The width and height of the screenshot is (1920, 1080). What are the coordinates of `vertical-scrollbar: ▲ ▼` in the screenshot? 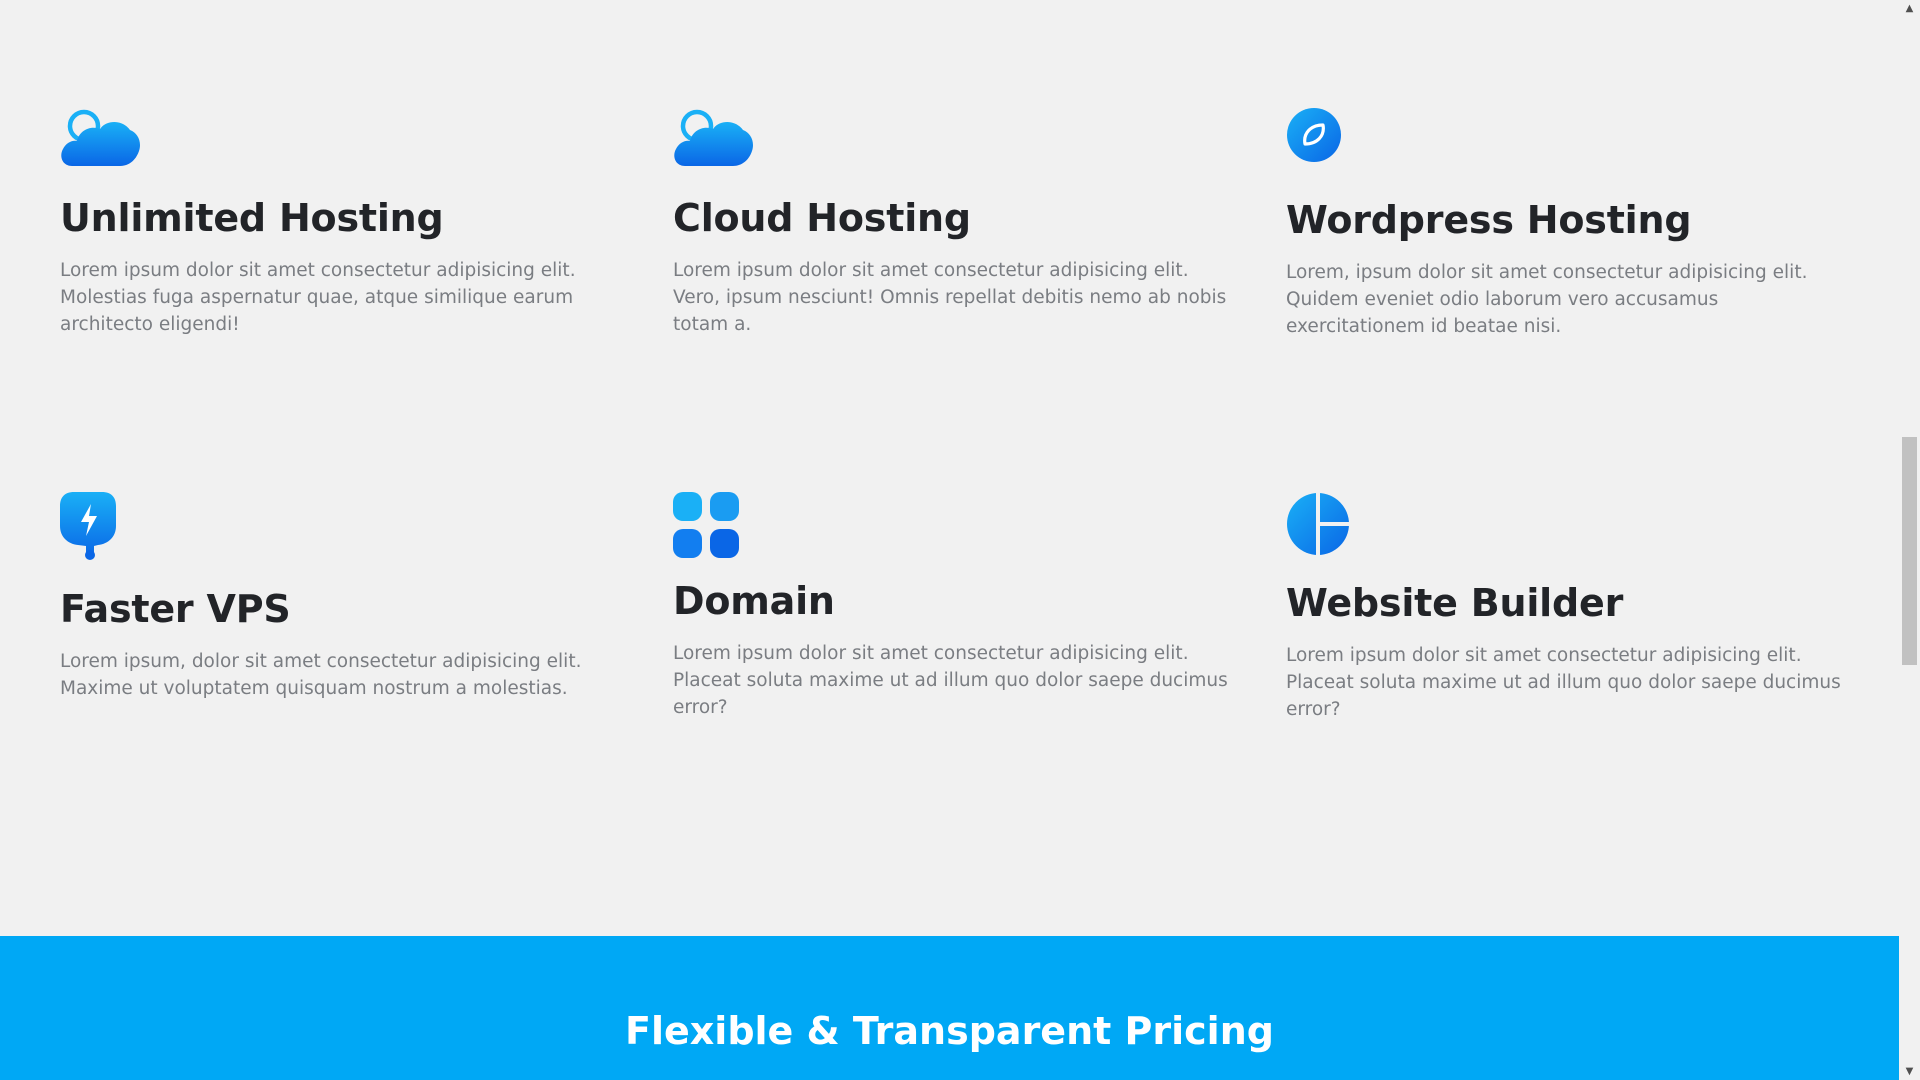 It's located at (1909, 540).